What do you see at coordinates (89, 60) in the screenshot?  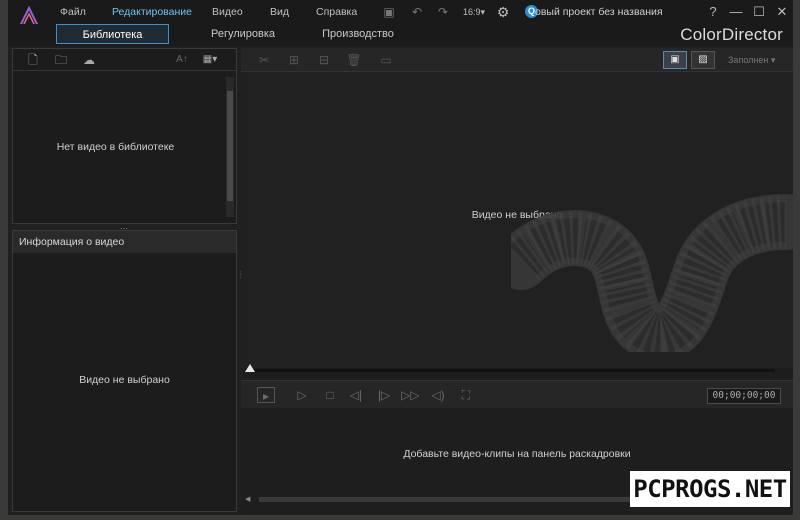 I see `cloud-import-icon: ☁` at bounding box center [89, 60].